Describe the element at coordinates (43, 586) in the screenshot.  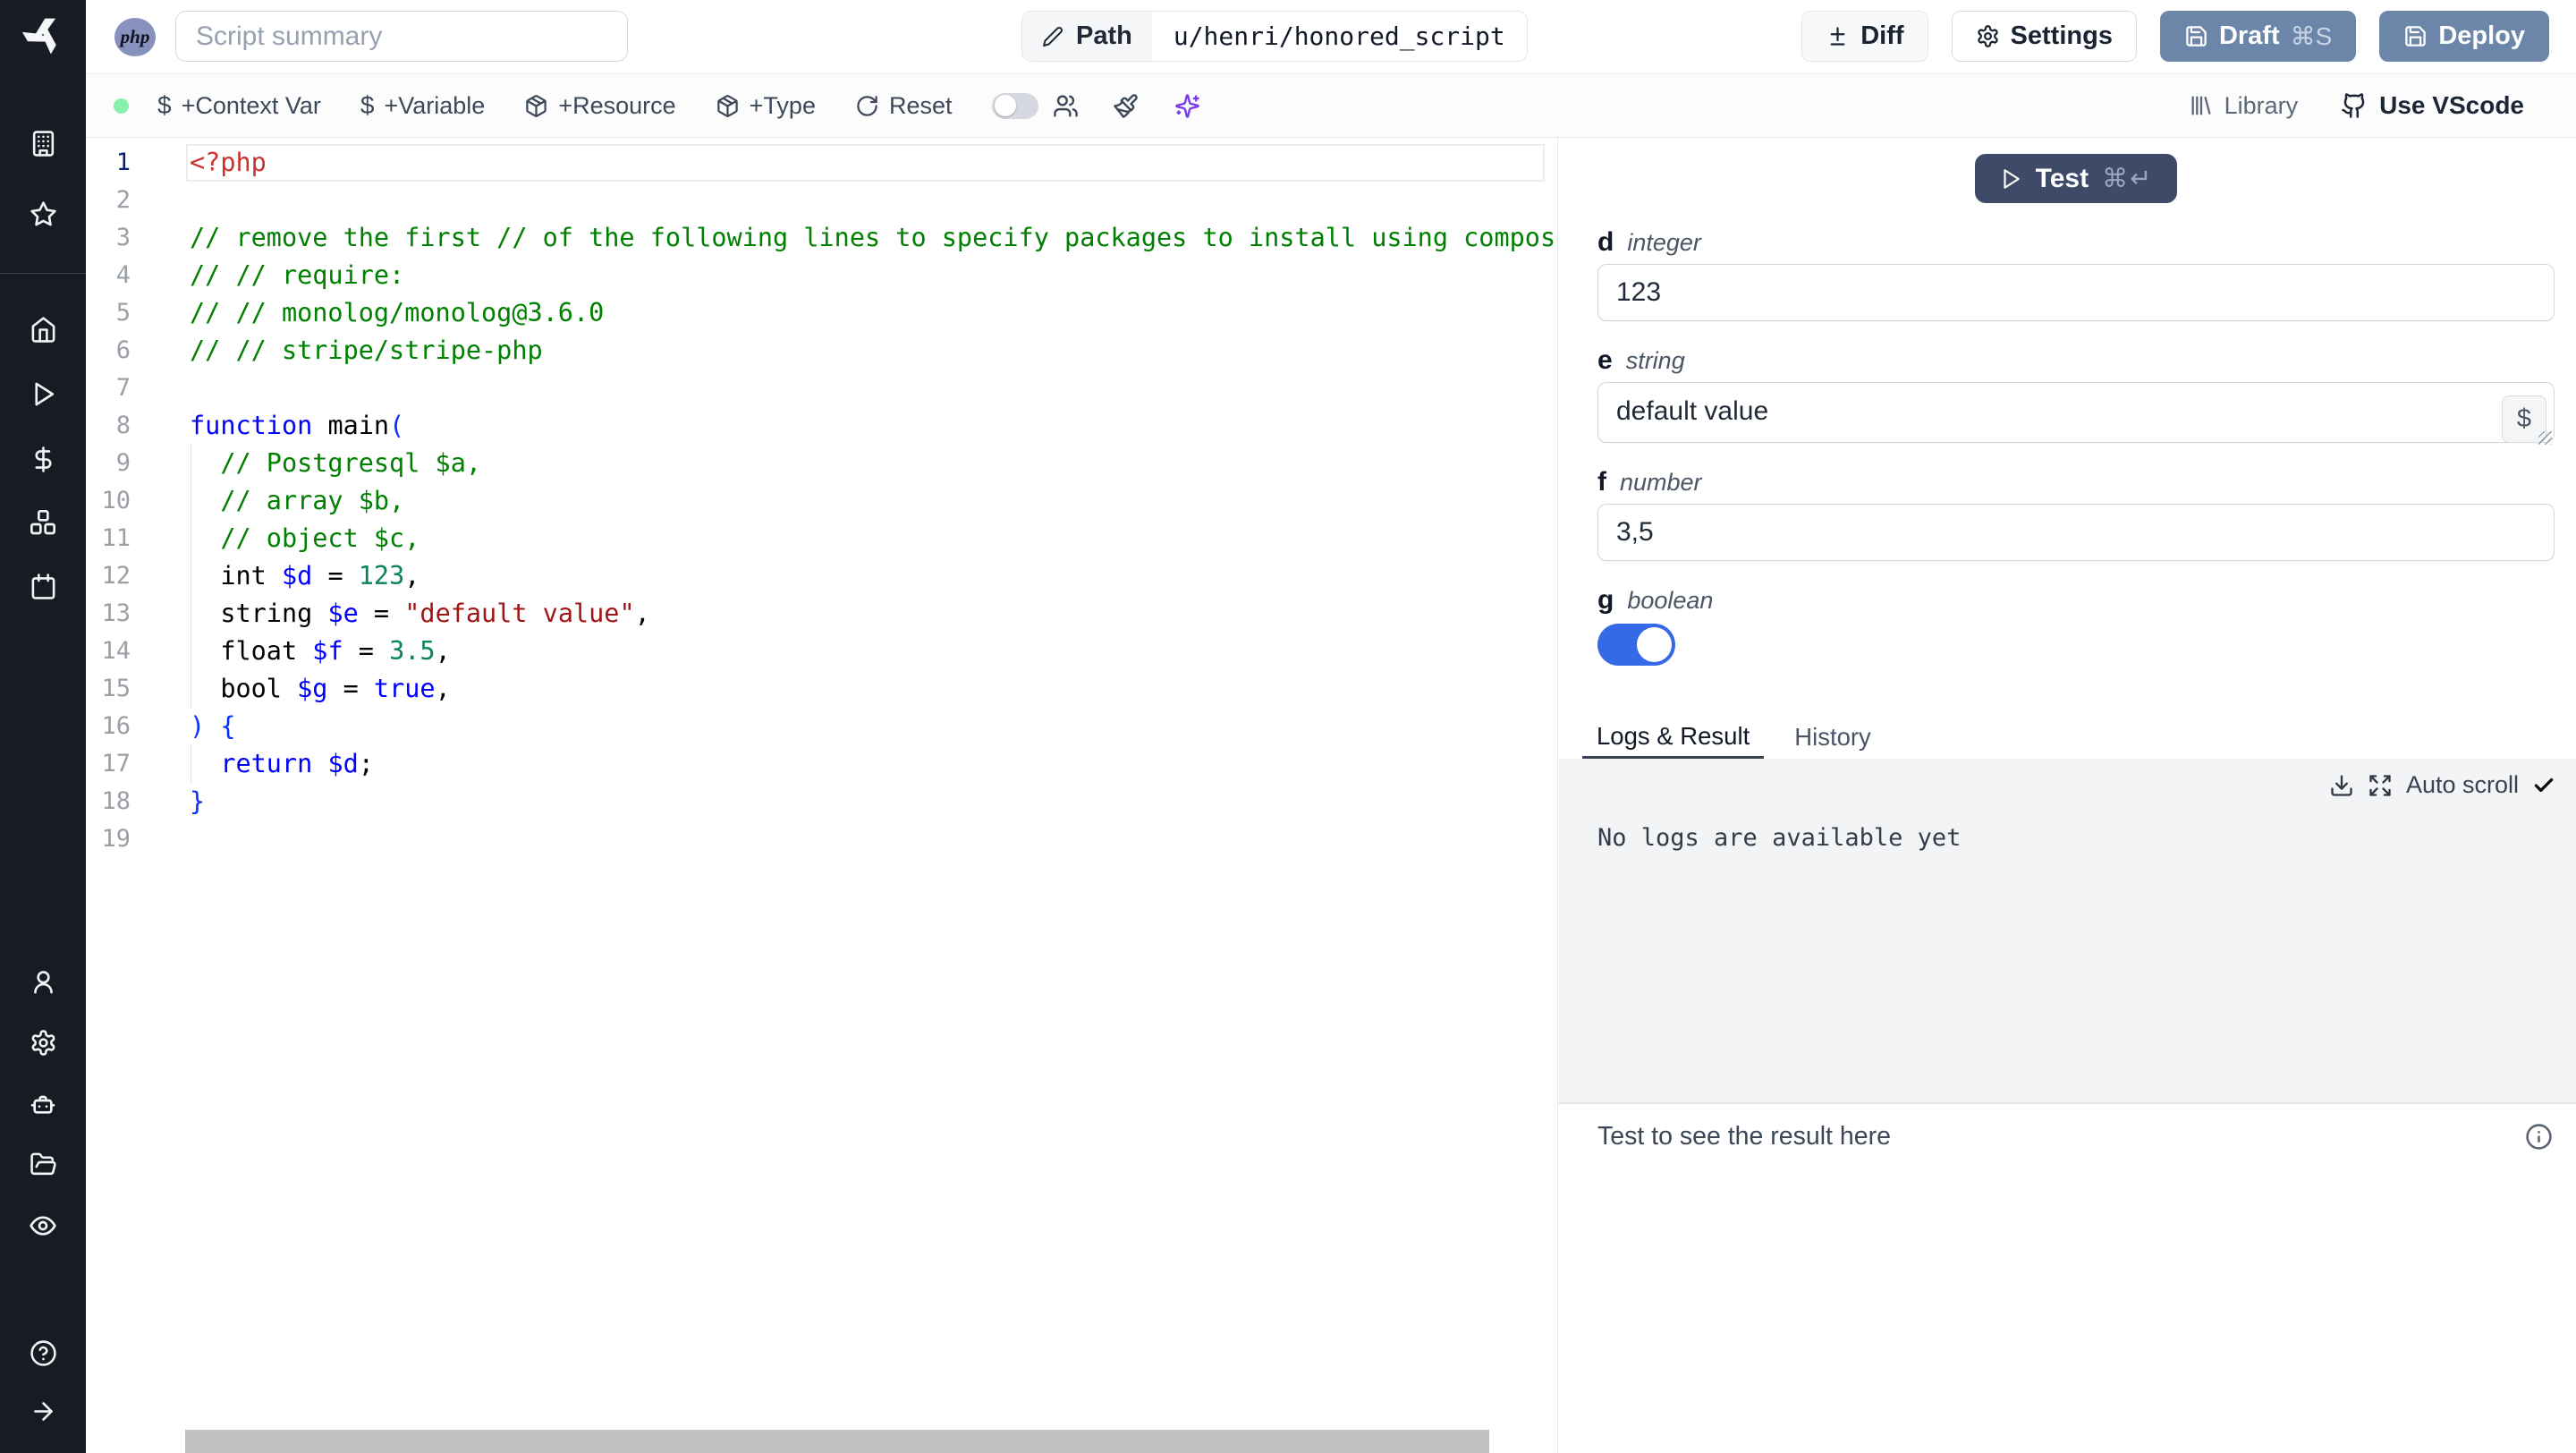
I see `schedules-calendar-icon` at that location.